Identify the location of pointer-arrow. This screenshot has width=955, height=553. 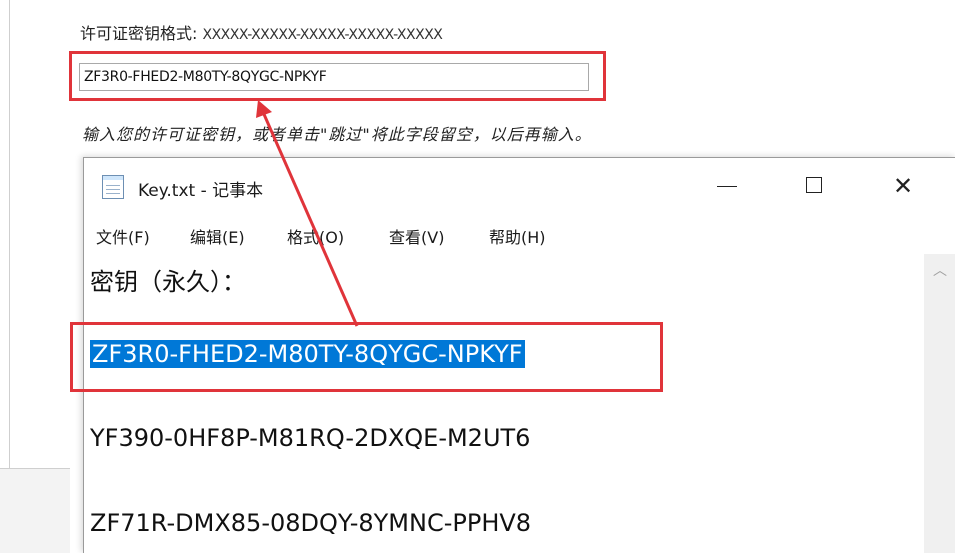
(307, 213).